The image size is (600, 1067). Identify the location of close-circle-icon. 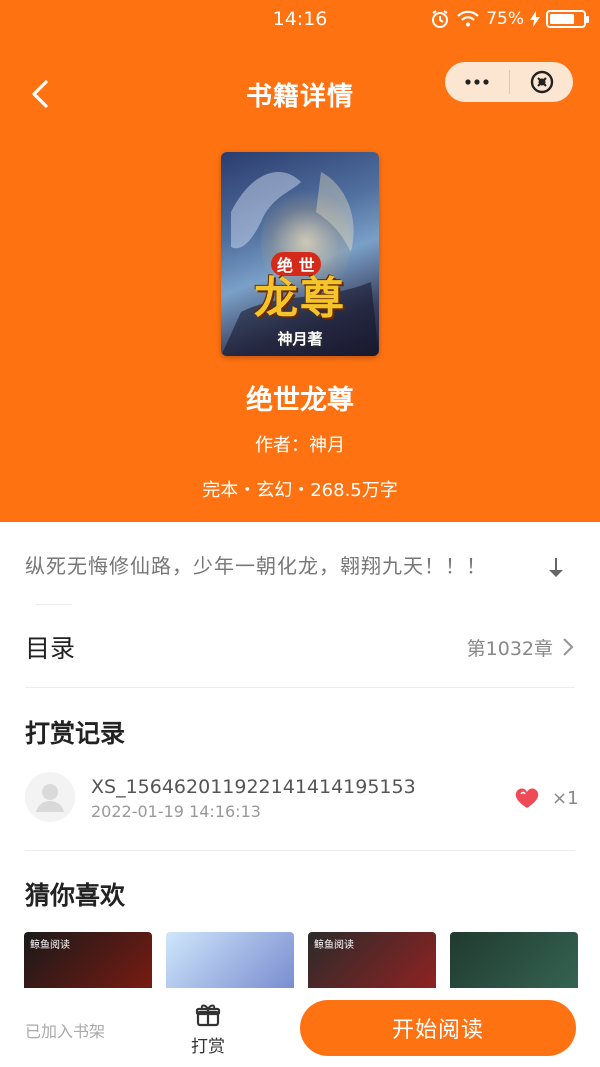
(541, 82).